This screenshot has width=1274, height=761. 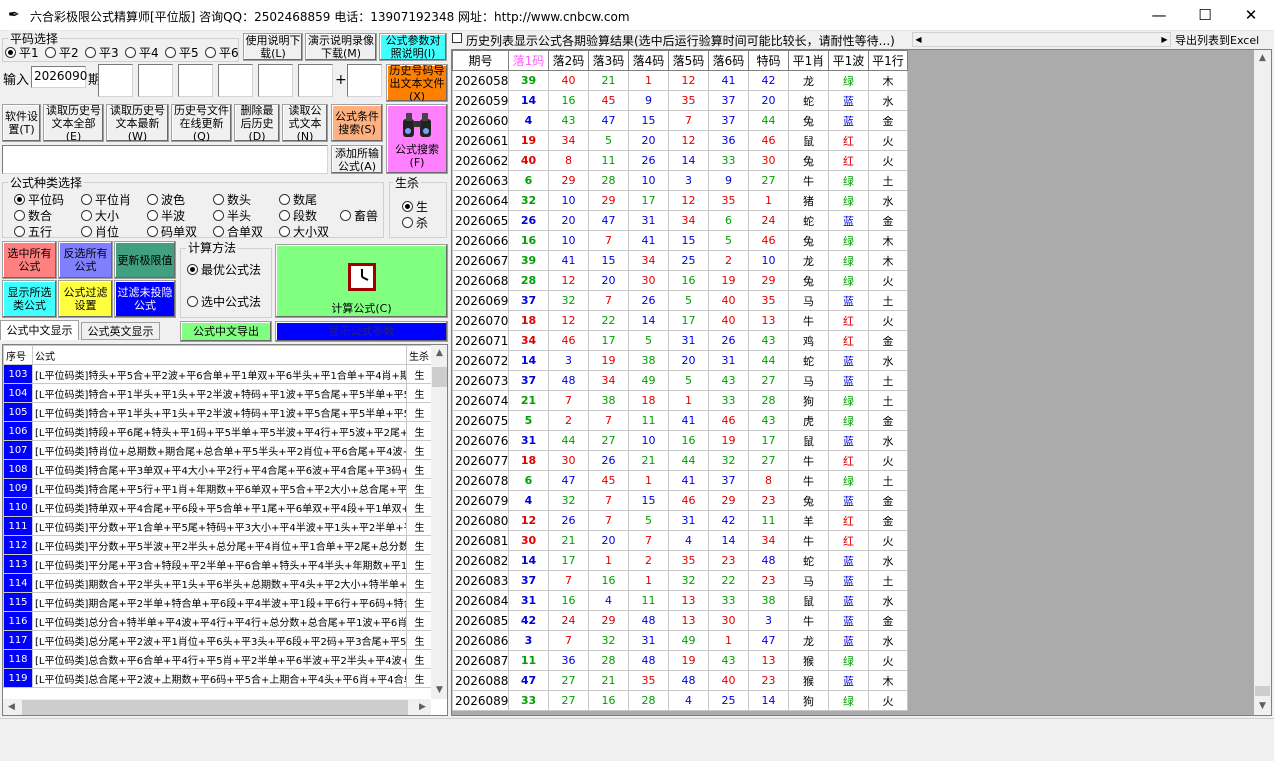 I want to click on history-row: 2026082 14 17 1 2 35 23 48 蛇蓝水, so click(x=680, y=560).